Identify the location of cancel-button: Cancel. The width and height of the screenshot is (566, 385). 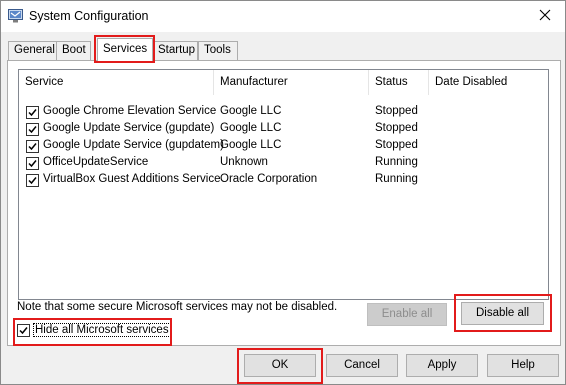
(362, 365).